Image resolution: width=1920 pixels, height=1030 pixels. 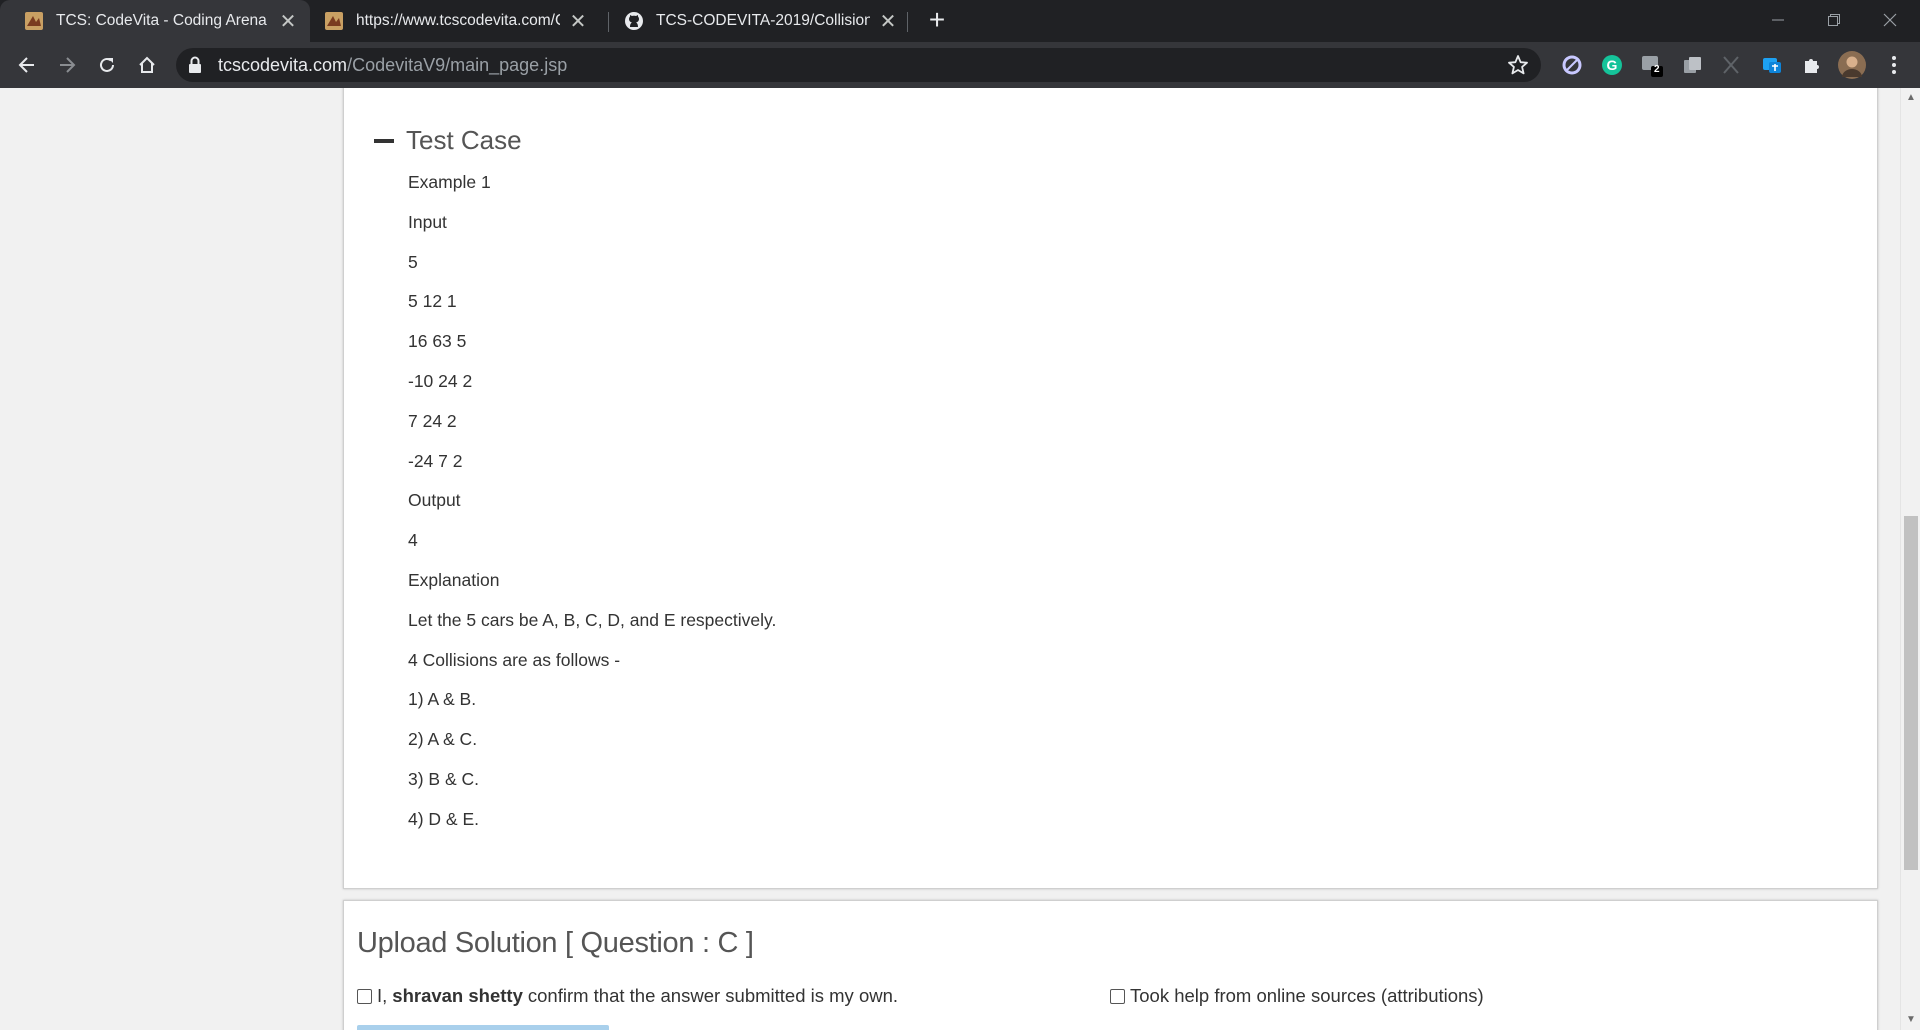 I want to click on test-case-line: Example 1, so click(x=449, y=182).